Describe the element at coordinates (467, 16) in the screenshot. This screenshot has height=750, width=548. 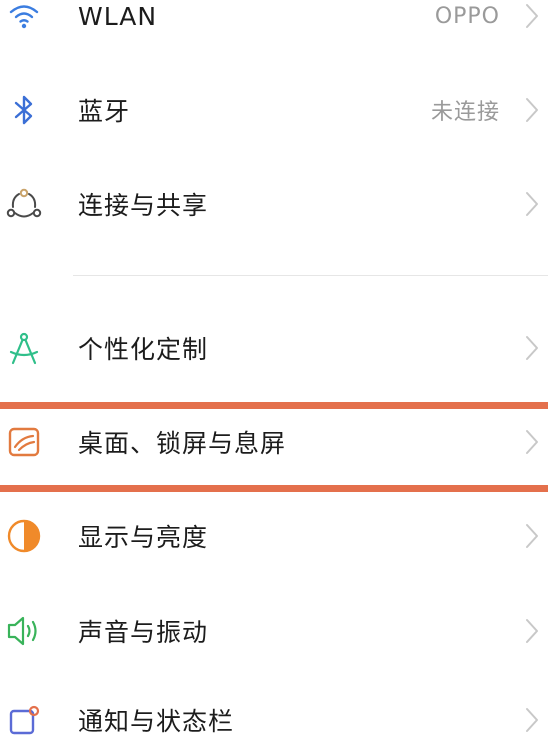
I see `wlan-value: OPPO` at that location.